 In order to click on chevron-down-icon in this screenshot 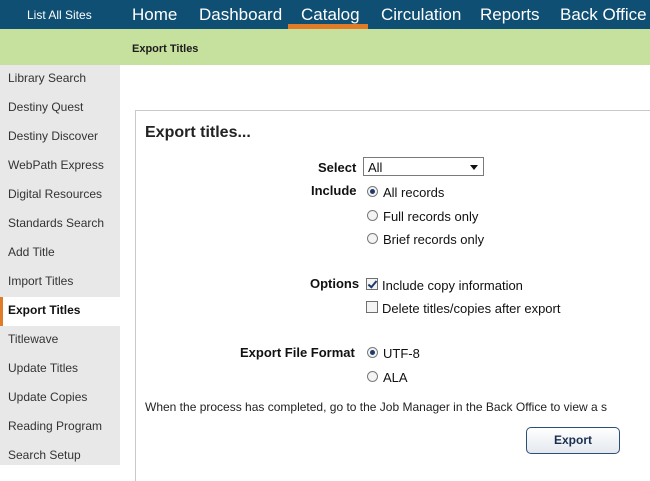, I will do `click(474, 167)`.